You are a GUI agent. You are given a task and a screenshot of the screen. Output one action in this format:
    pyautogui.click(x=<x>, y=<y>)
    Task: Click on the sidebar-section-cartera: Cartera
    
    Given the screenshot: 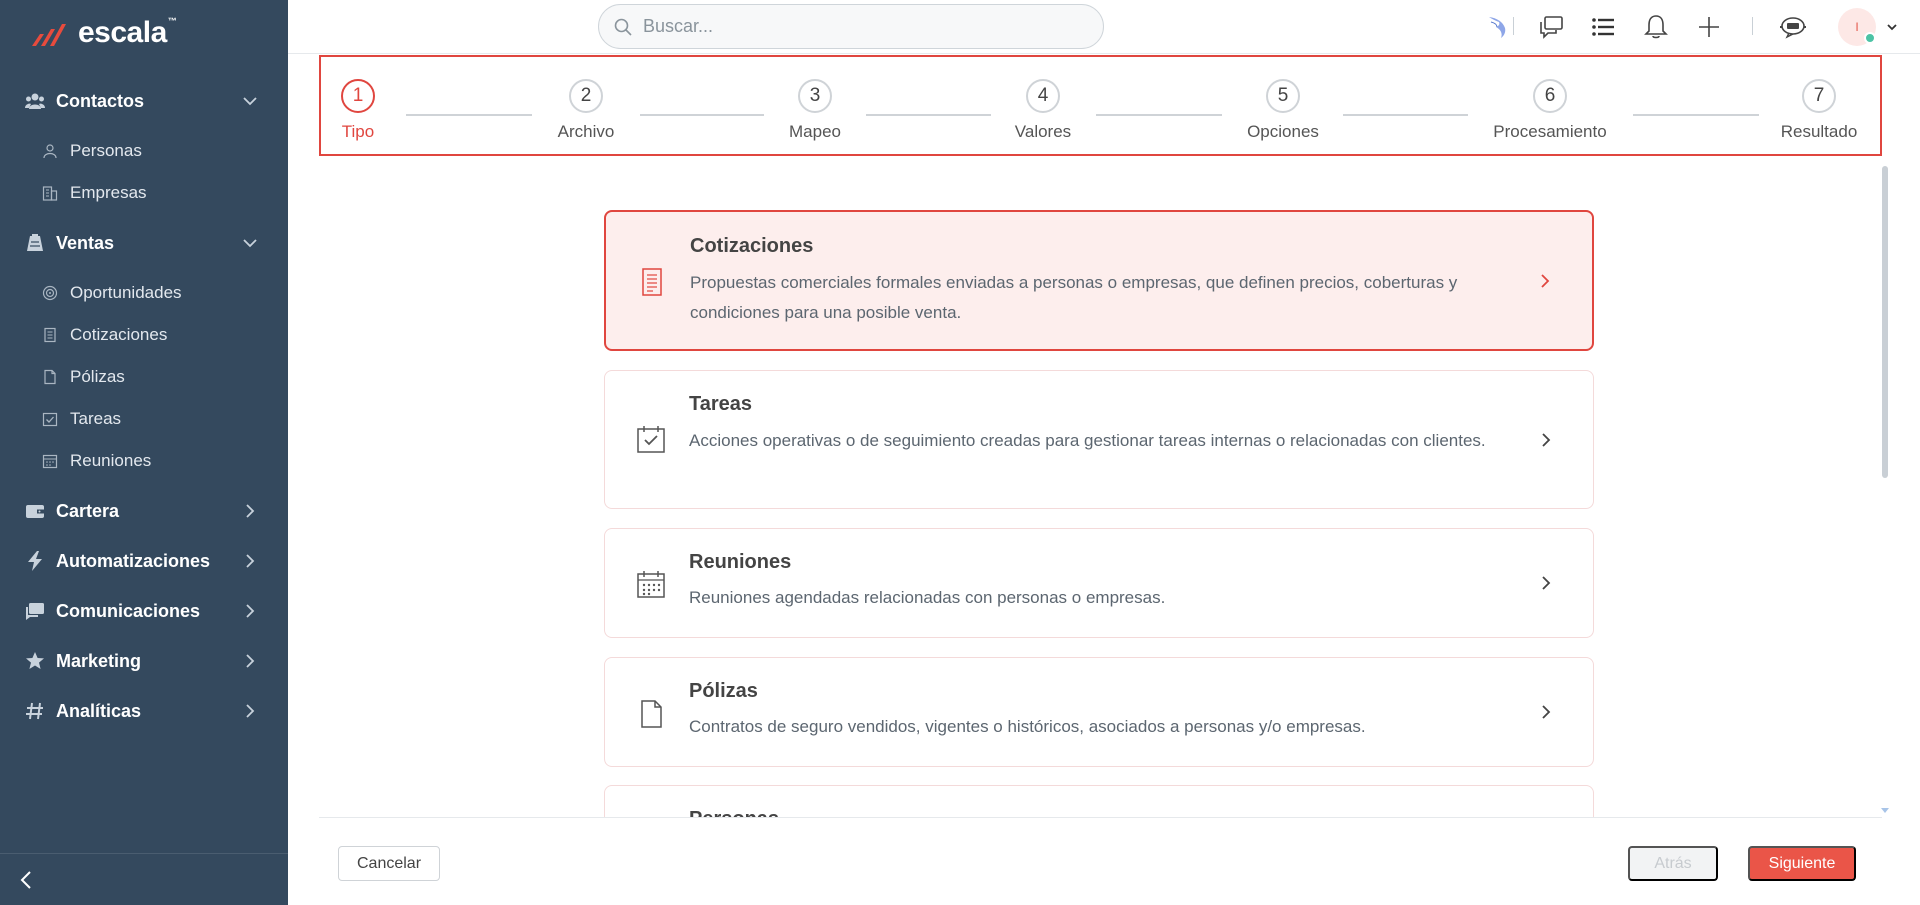 What is the action you would take?
    pyautogui.click(x=144, y=511)
    